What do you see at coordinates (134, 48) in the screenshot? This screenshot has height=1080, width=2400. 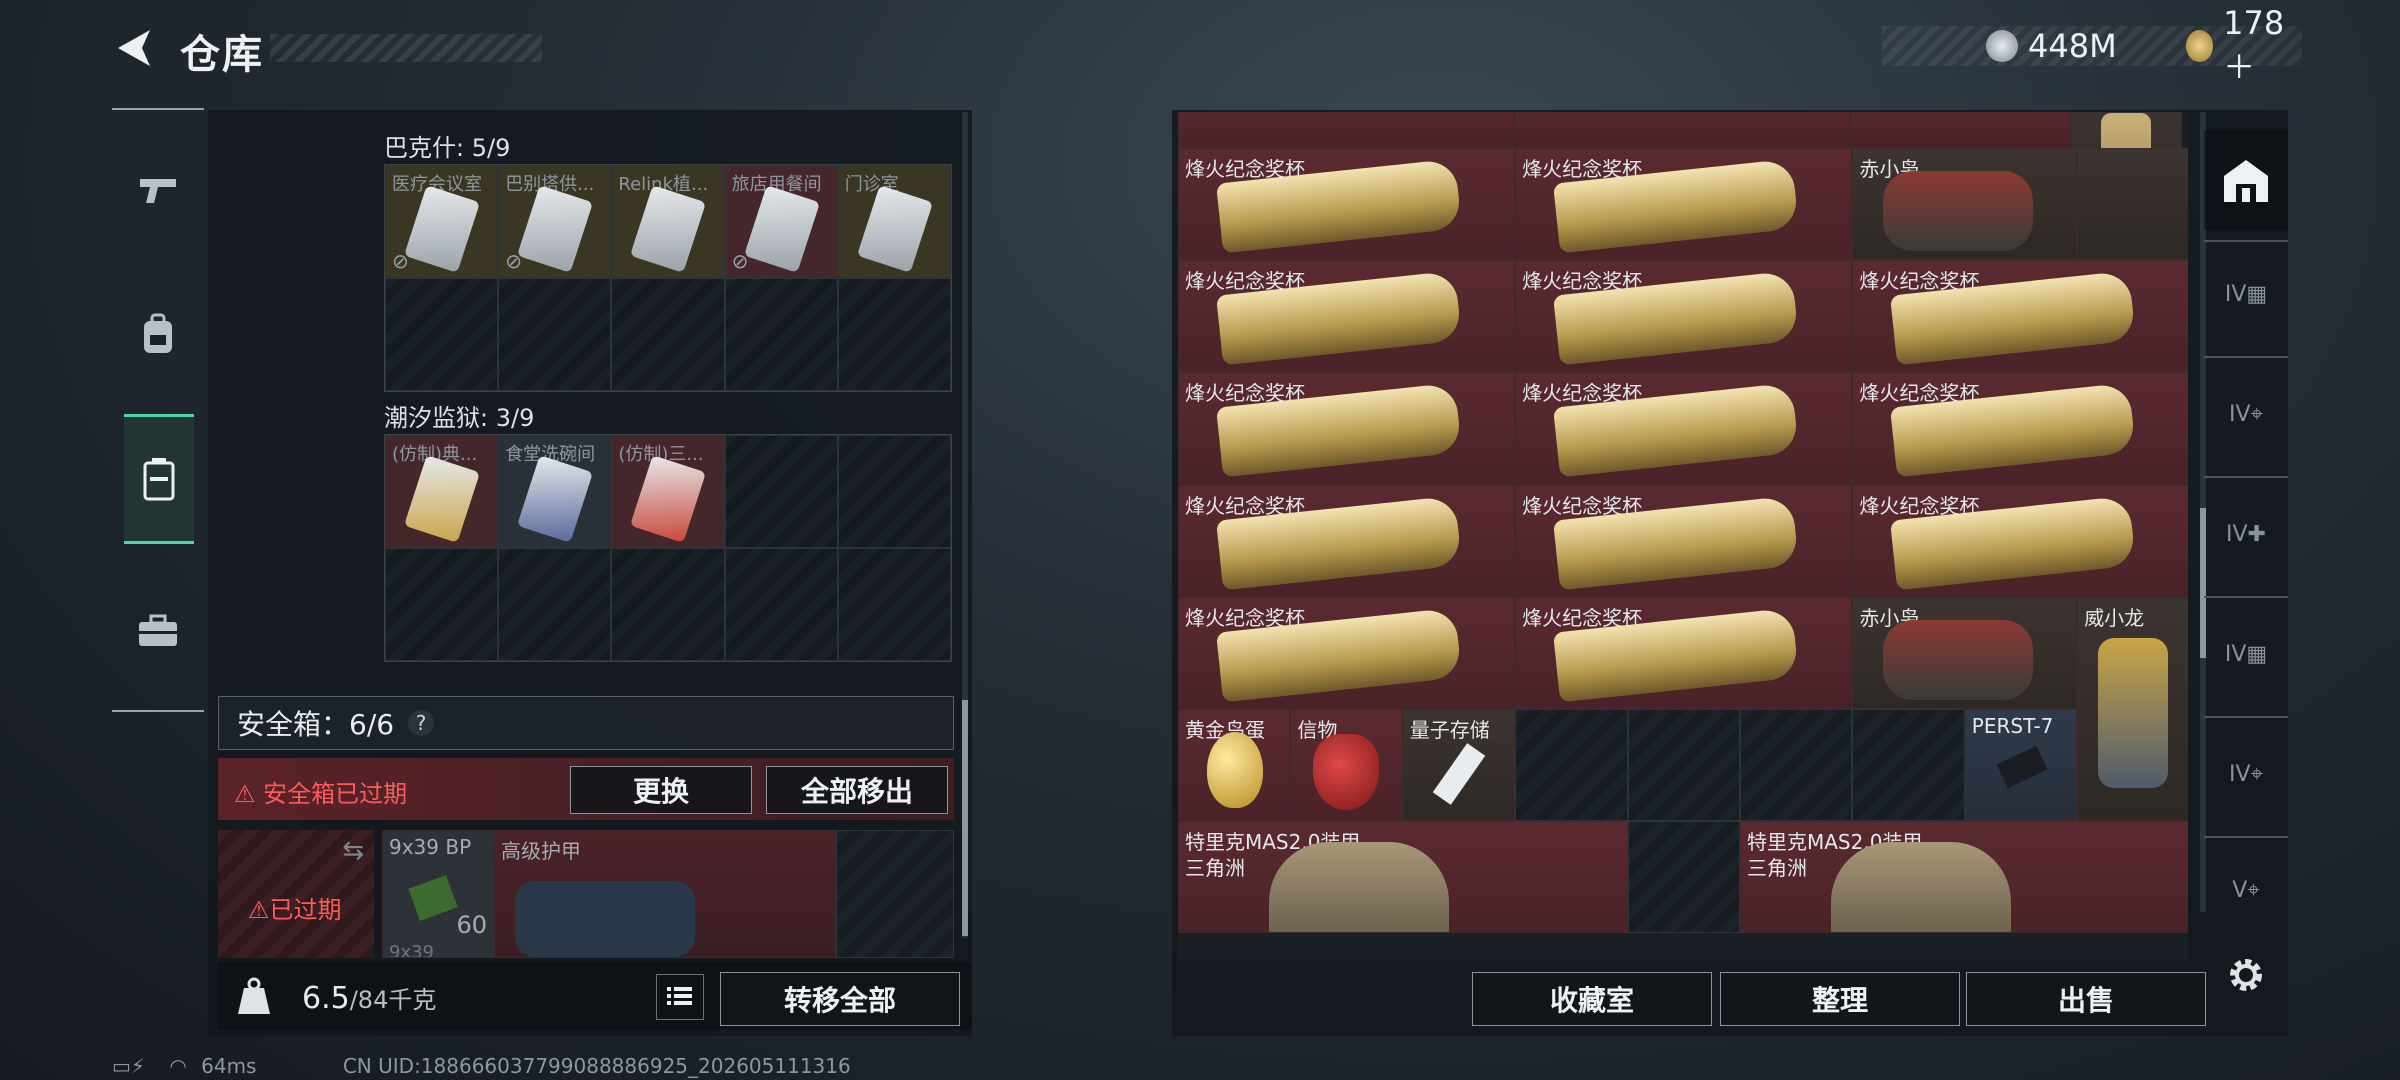 I see `back-button` at bounding box center [134, 48].